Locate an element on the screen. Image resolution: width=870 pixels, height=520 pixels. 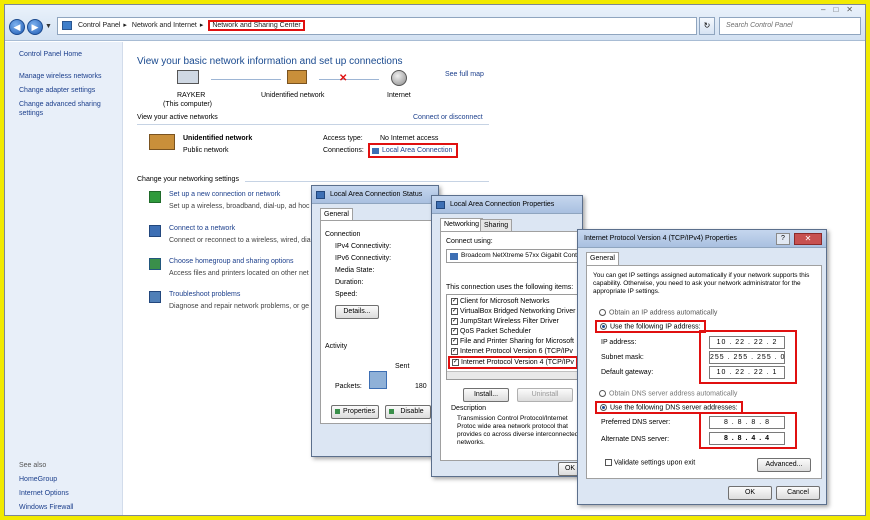
use-following-ip-radio: Use the following IP address: is located at coordinates (650, 327).